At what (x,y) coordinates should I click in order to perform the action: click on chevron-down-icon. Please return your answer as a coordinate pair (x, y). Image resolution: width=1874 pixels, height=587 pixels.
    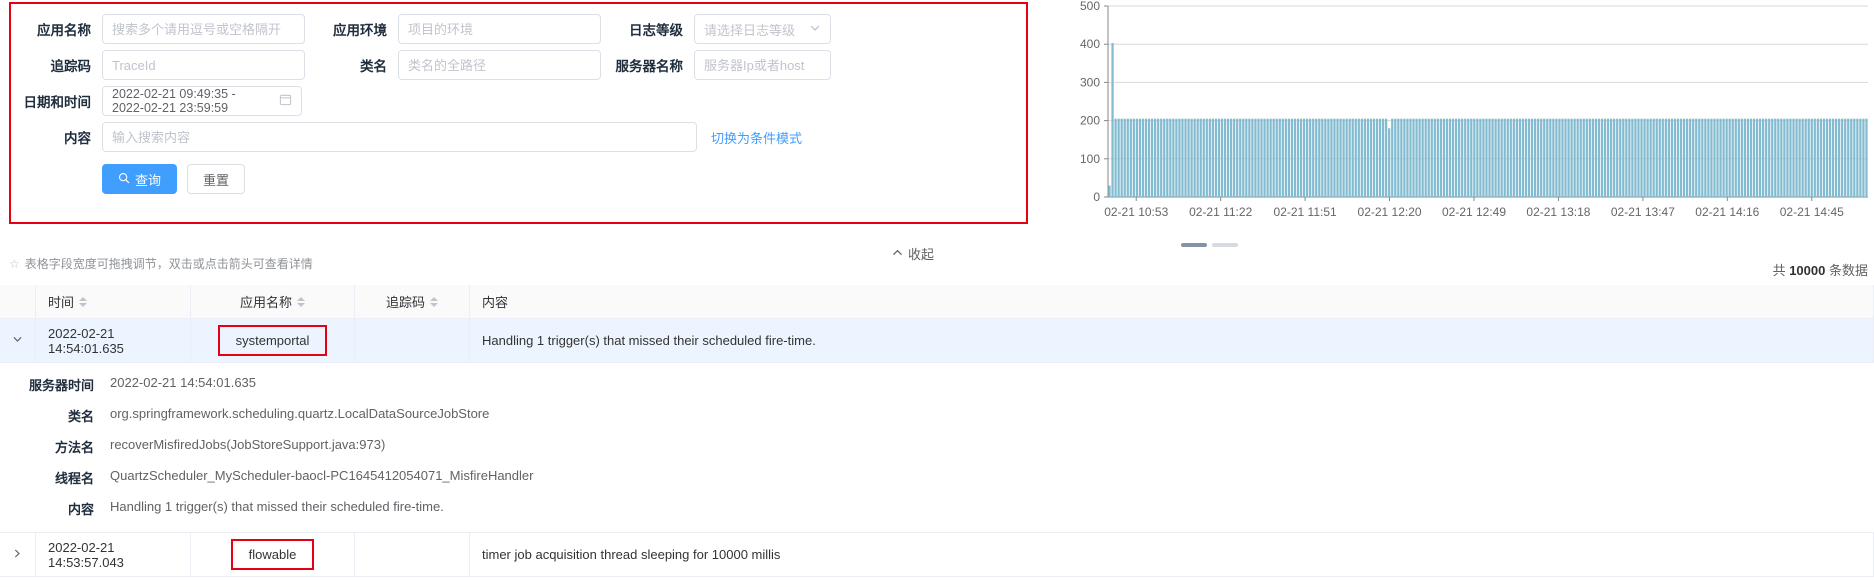
    Looking at the image, I should click on (17, 341).